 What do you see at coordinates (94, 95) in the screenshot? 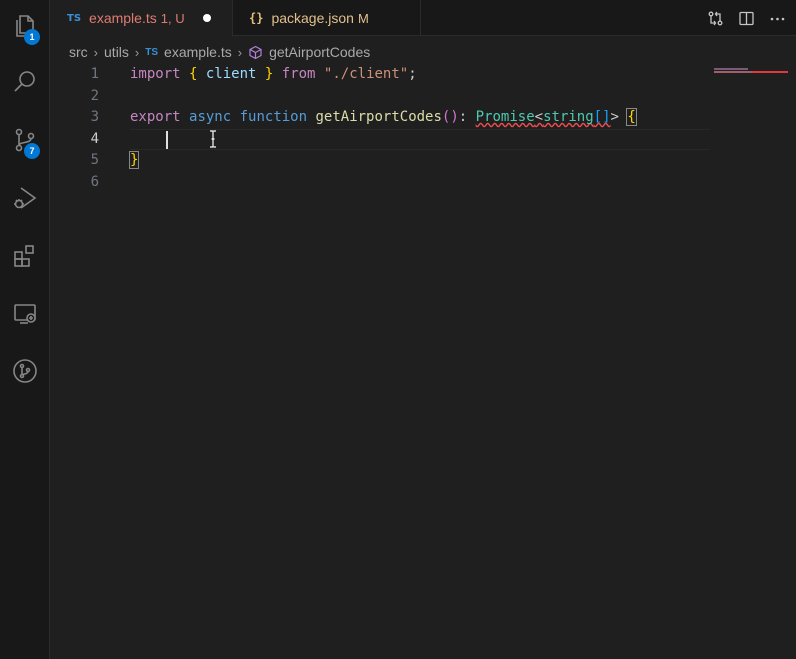
I see `line-number: 2` at bounding box center [94, 95].